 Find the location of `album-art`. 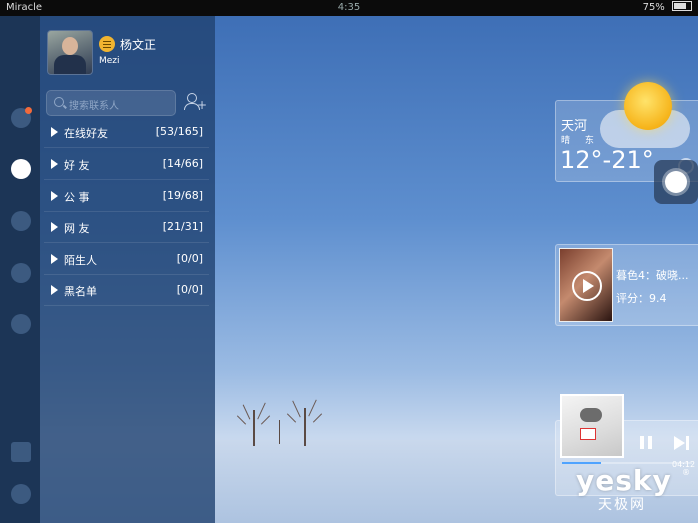

album-art is located at coordinates (592, 426).